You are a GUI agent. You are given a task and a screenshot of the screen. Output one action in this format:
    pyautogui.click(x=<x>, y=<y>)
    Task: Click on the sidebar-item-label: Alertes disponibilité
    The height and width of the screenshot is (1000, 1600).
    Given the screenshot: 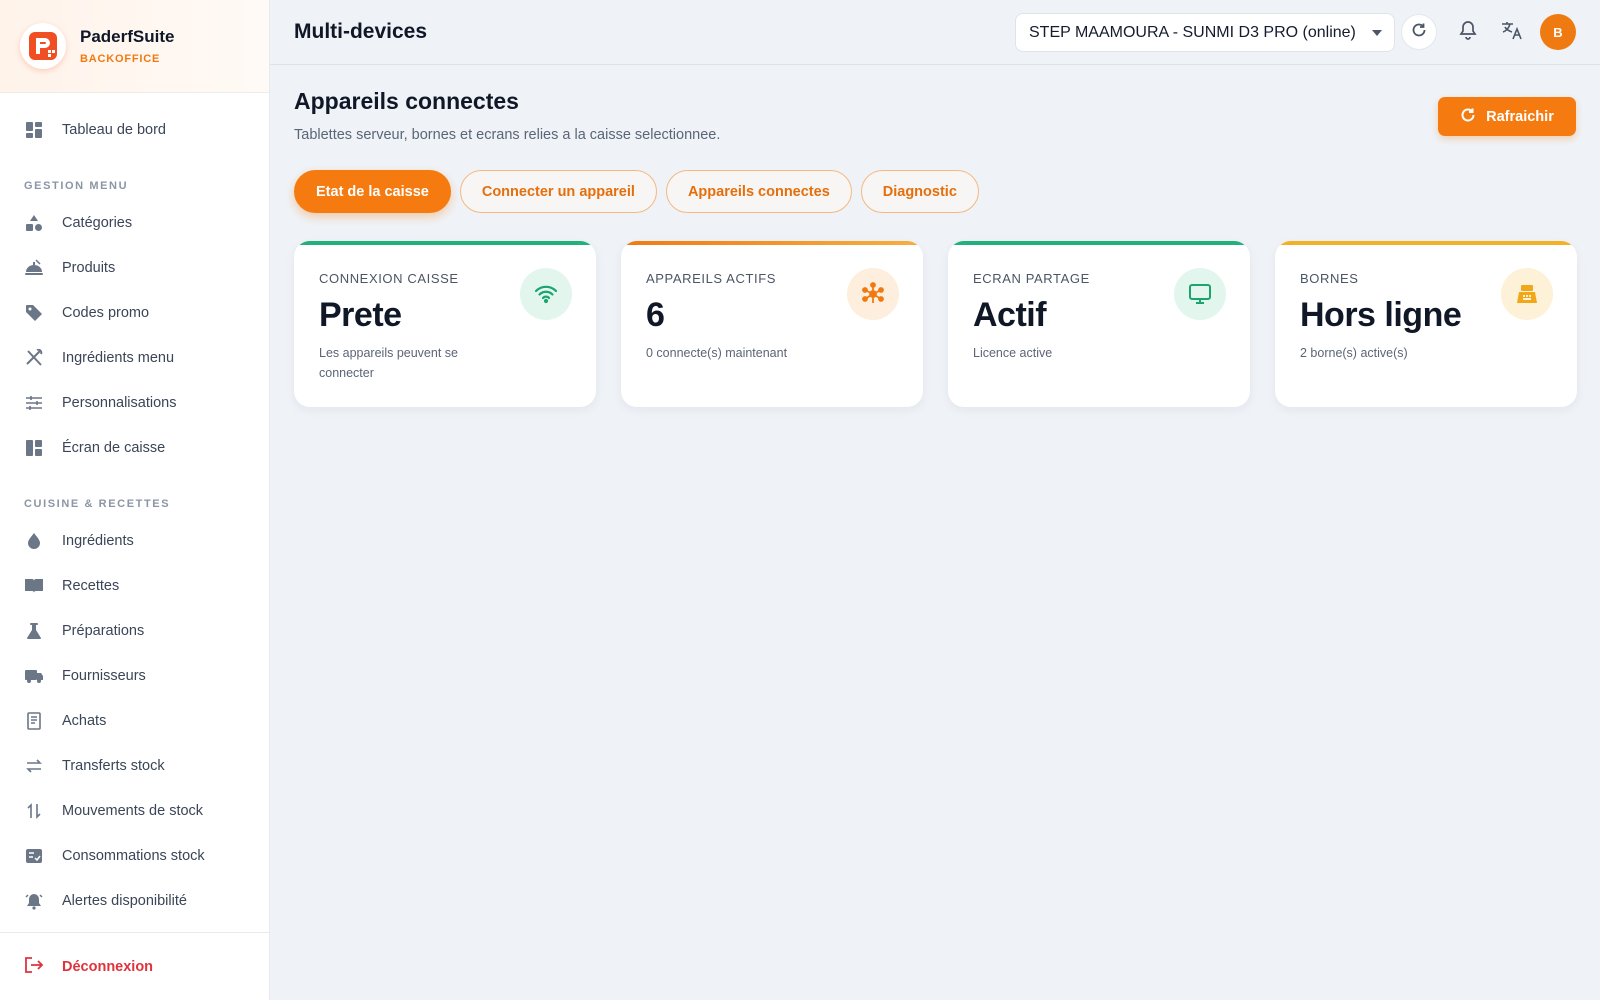 What is the action you would take?
    pyautogui.click(x=124, y=900)
    